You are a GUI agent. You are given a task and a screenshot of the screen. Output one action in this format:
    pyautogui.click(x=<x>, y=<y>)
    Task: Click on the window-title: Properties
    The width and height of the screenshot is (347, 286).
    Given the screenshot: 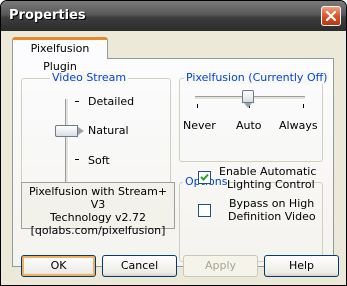 What is the action you would take?
    pyautogui.click(x=47, y=15)
    